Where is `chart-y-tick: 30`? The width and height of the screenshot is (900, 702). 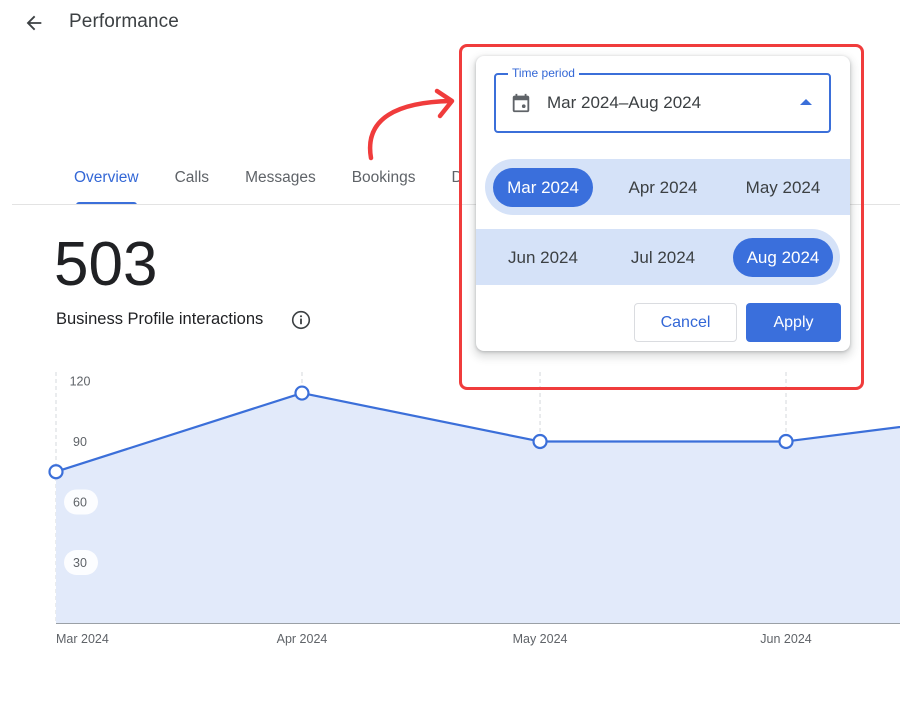 chart-y-tick: 30 is located at coordinates (81, 562).